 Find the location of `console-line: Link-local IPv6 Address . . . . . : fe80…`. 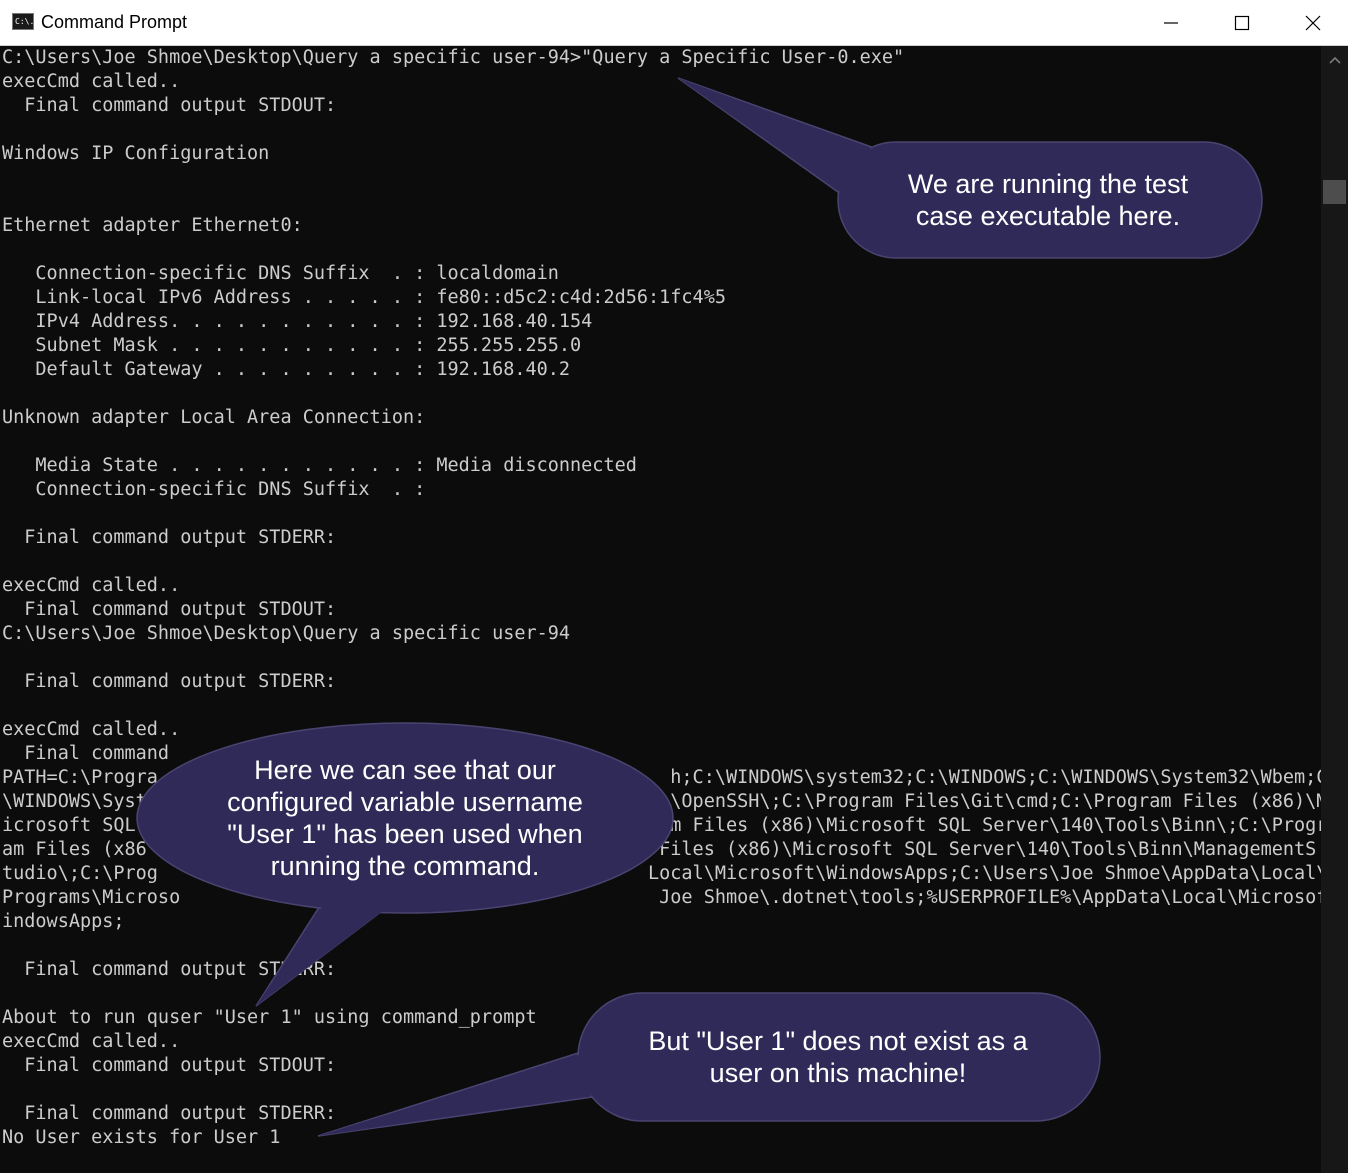

console-line: Link-local IPv6 Address . . . . . : fe80… is located at coordinates (364, 297).